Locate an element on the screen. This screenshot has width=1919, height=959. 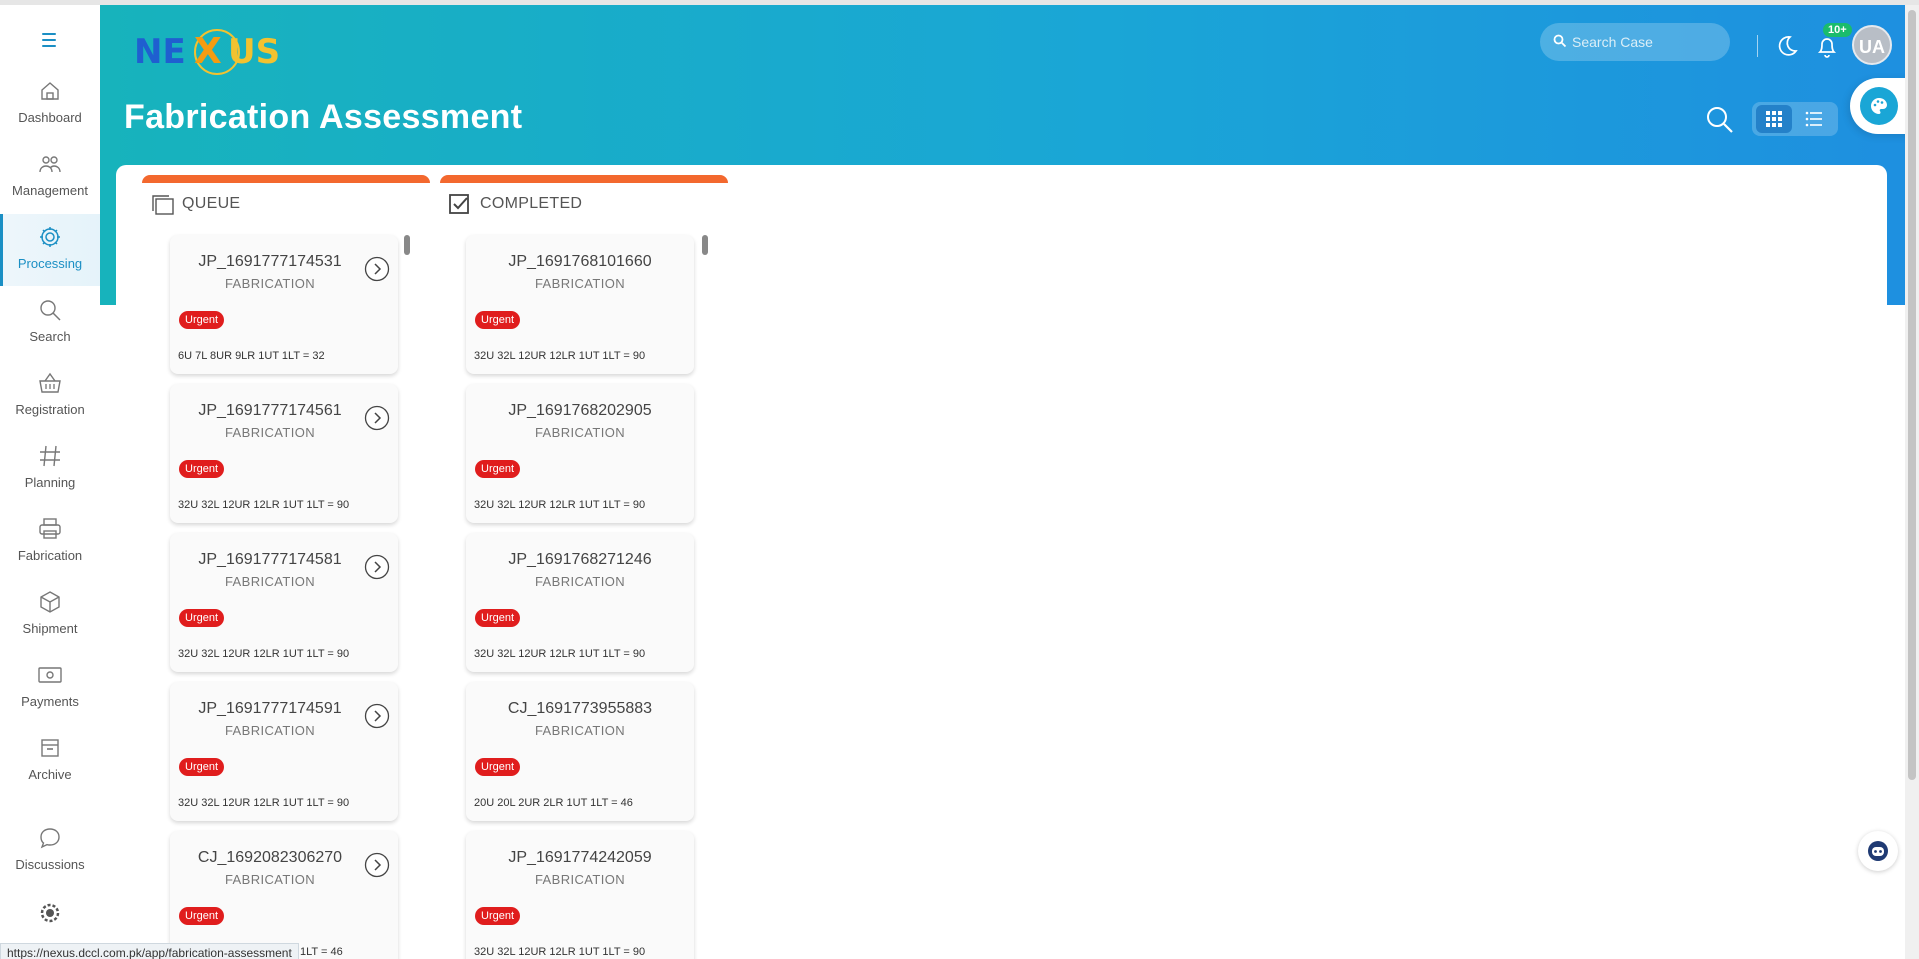
sidebar-item-label: Processing is located at coordinates (50, 263).